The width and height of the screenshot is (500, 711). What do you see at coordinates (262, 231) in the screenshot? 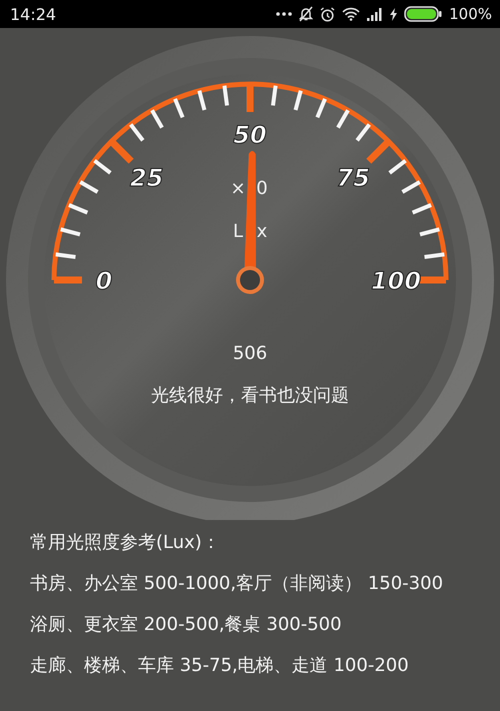
I see `unit-label: x` at bounding box center [262, 231].